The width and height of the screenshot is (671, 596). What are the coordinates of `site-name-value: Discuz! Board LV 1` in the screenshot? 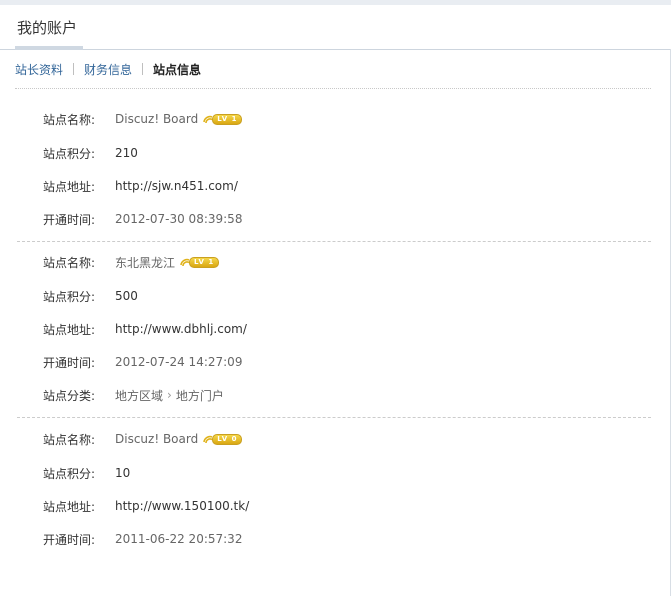 It's located at (179, 119).